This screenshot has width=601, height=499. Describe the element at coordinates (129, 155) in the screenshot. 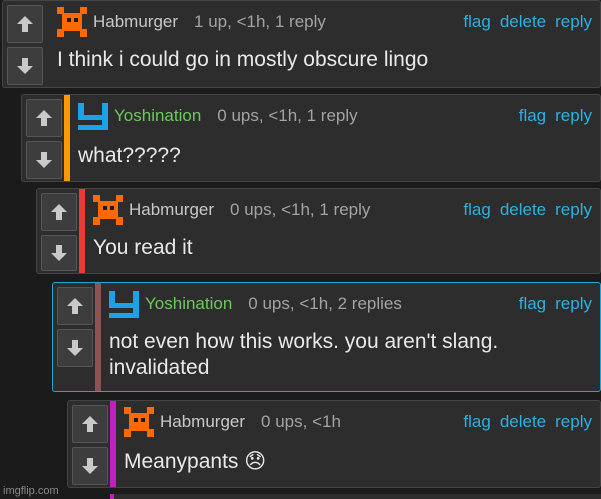

I see `comment-text: what?????` at that location.